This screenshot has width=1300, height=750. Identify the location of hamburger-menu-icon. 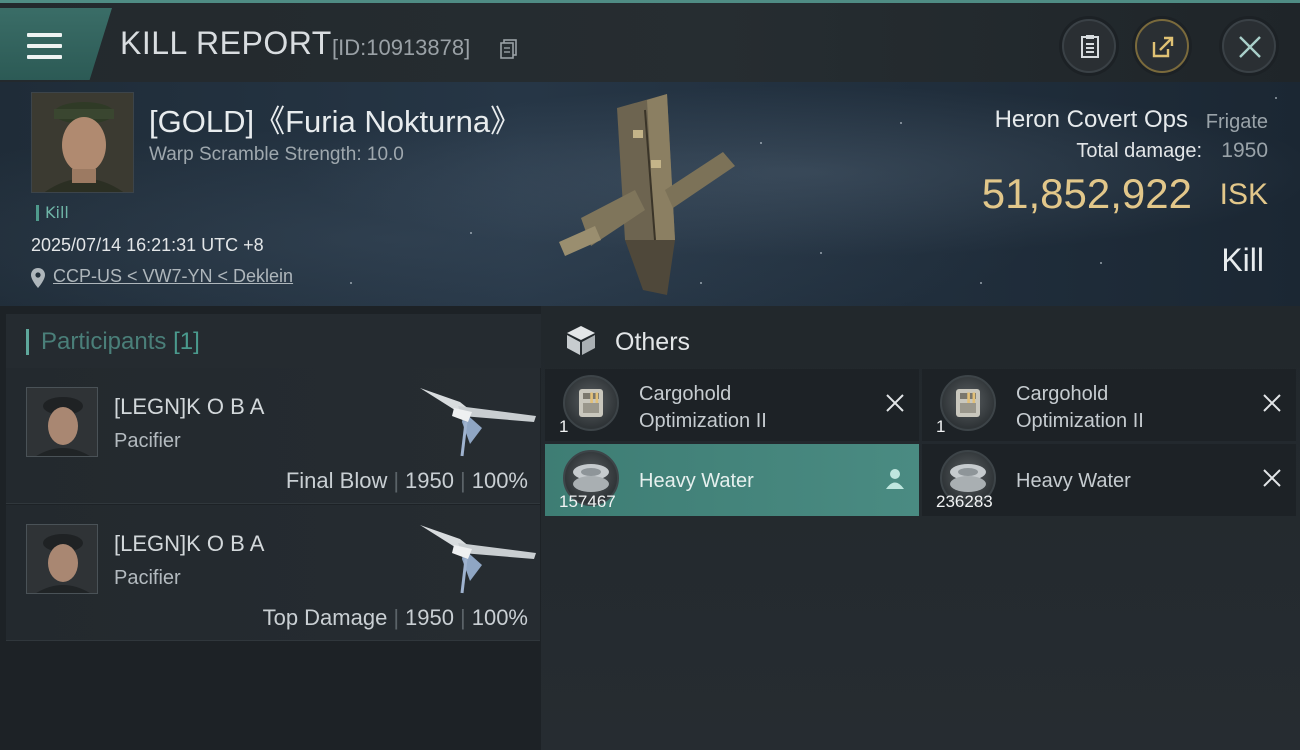
(44, 46).